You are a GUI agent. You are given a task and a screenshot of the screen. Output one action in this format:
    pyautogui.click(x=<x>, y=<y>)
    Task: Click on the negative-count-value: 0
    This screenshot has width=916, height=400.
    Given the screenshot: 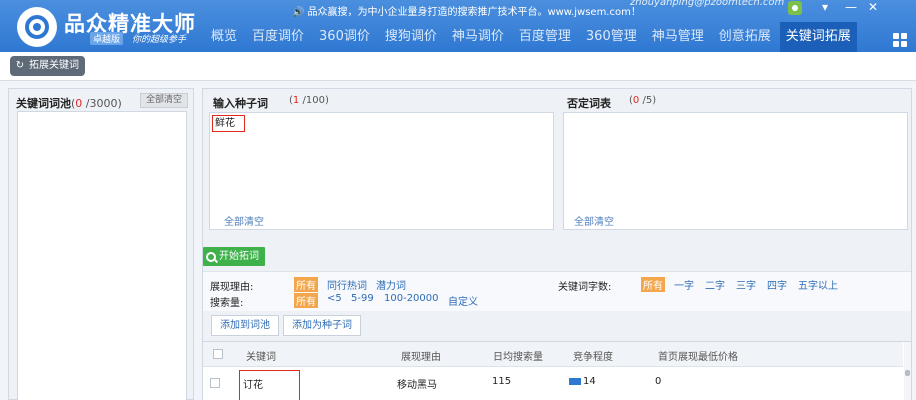 What is the action you would take?
    pyautogui.click(x=636, y=100)
    